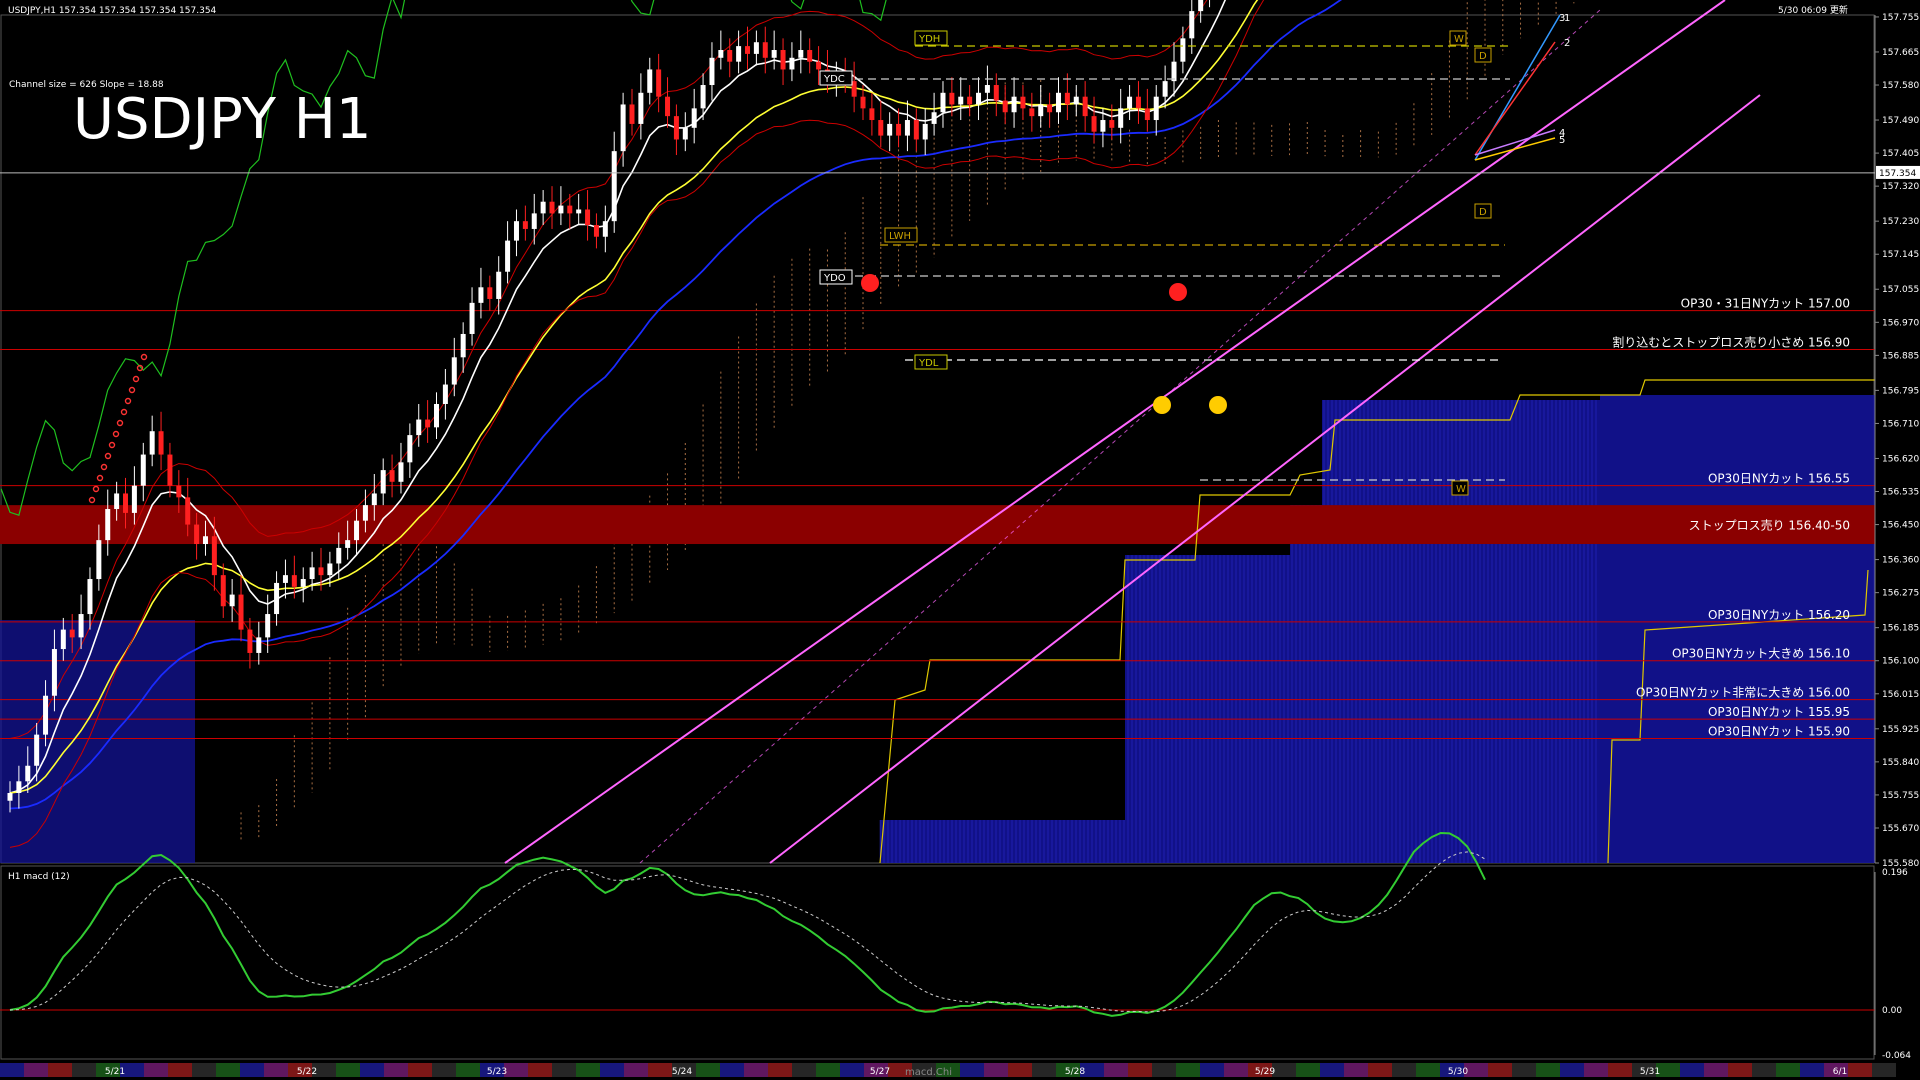 This screenshot has width=1920, height=1080. What do you see at coordinates (1306, 684) in the screenshot?
I see `blue-histogram-block` at bounding box center [1306, 684].